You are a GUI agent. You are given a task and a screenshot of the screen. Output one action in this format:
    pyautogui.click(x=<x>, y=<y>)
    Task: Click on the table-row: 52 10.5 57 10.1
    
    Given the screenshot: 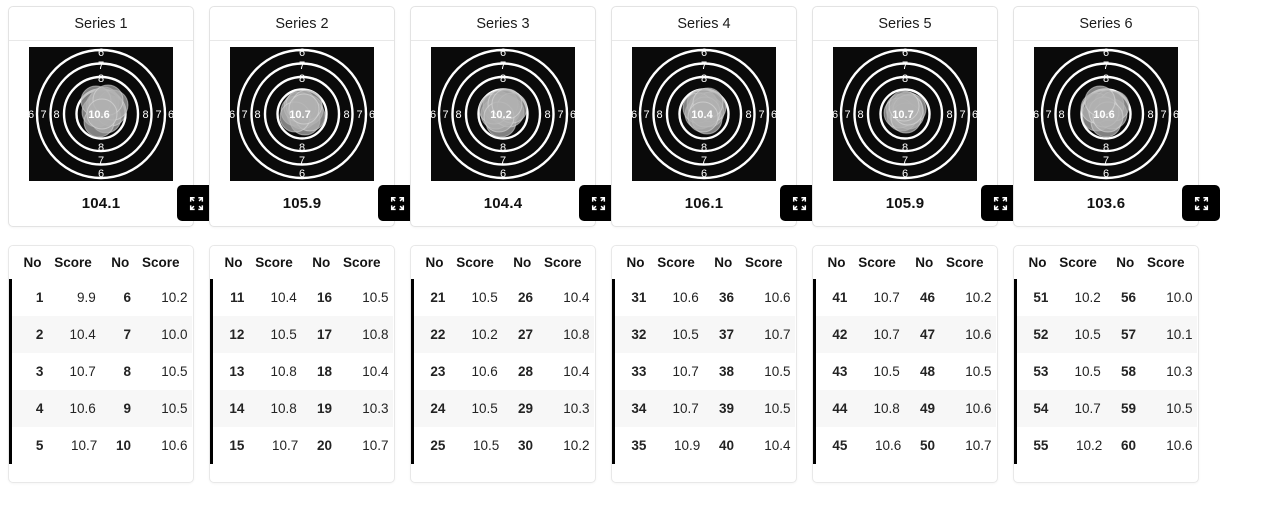 What is the action you would take?
    pyautogui.click(x=1105, y=334)
    